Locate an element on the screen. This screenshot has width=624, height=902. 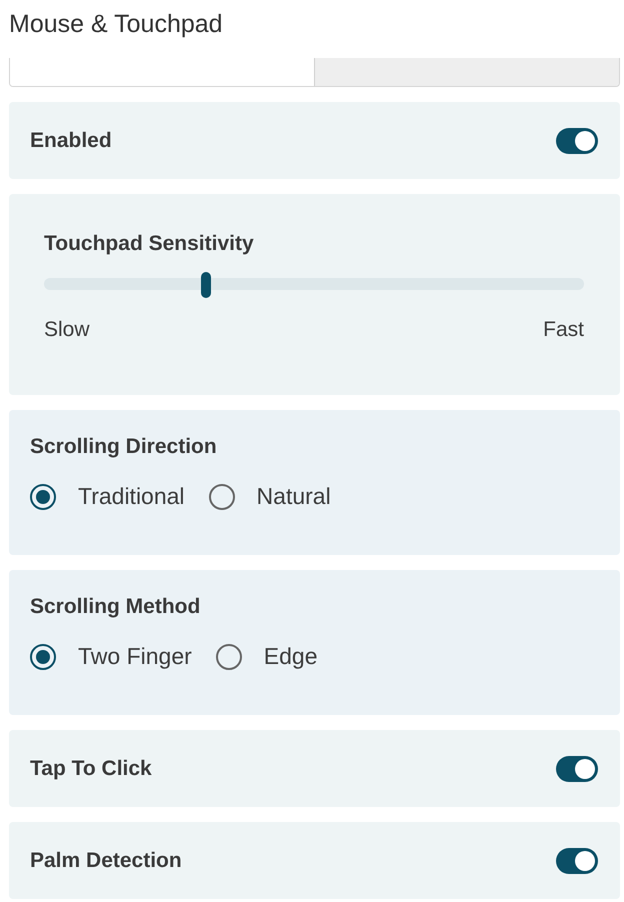
radio-label: Traditional is located at coordinates (131, 496).